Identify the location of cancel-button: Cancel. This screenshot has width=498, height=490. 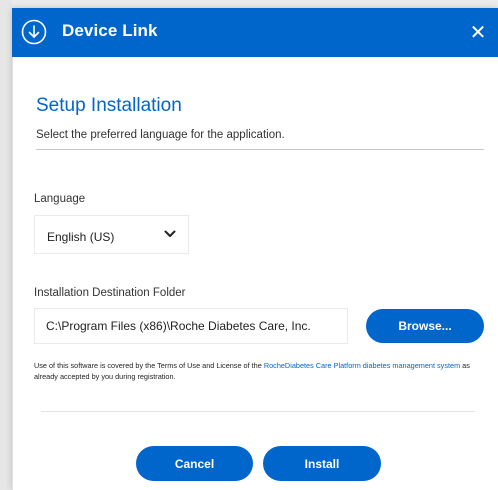
(194, 463).